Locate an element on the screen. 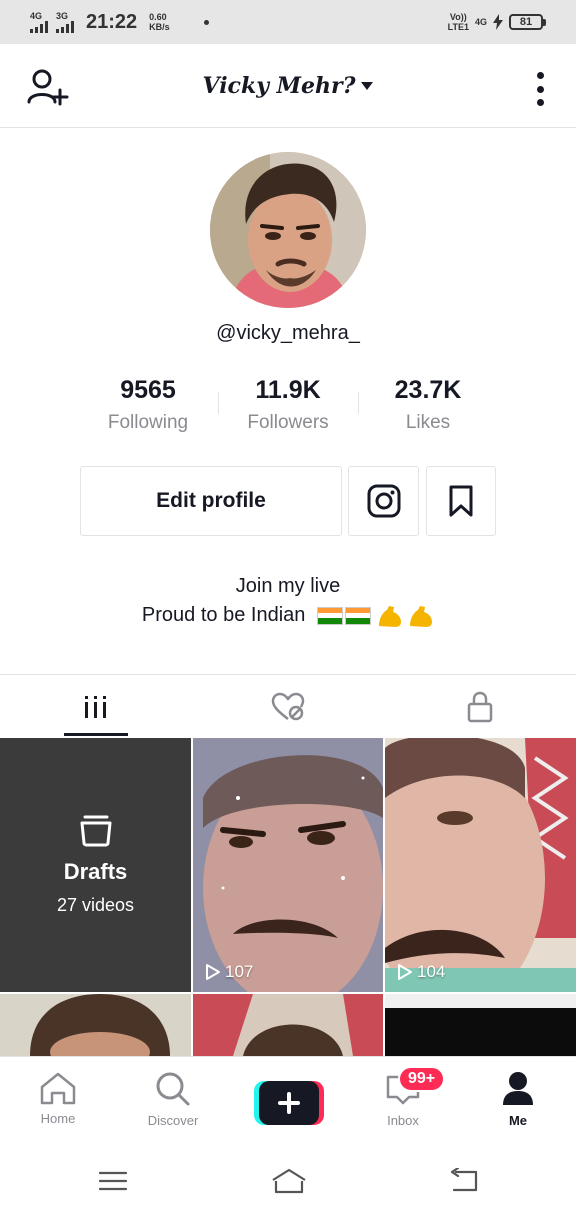 Image resolution: width=576 pixels, height=1216 pixels. stat-value: 23.7K is located at coordinates (428, 390).